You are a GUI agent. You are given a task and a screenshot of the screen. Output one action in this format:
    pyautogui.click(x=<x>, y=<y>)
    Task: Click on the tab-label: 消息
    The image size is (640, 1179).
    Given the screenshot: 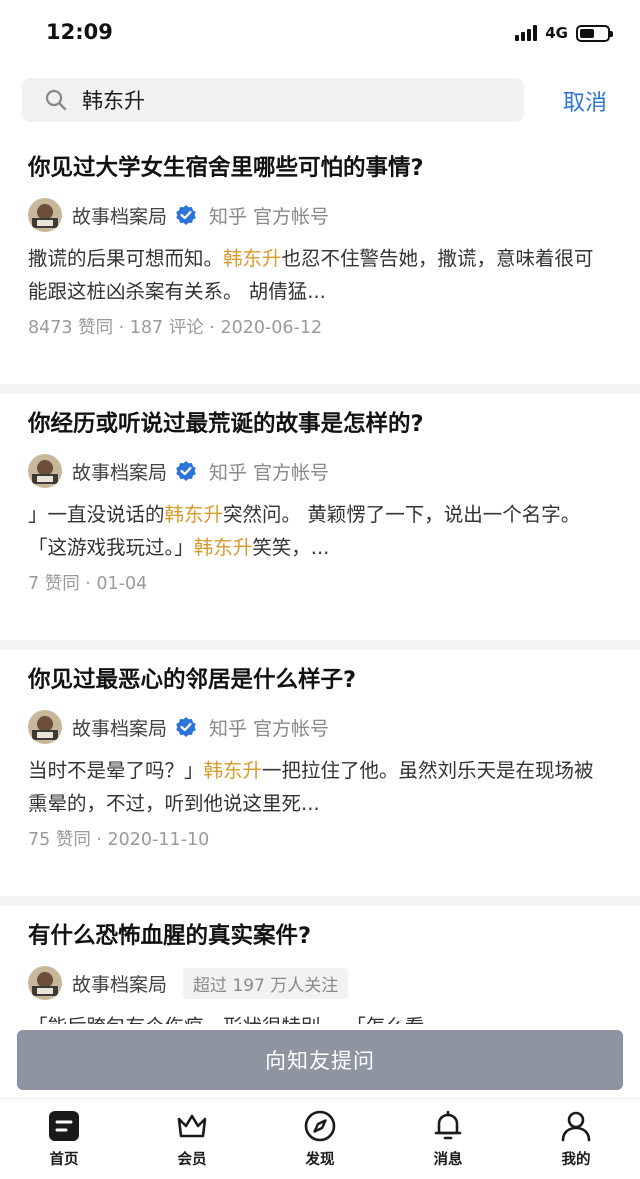 What is the action you would take?
    pyautogui.click(x=448, y=1160)
    